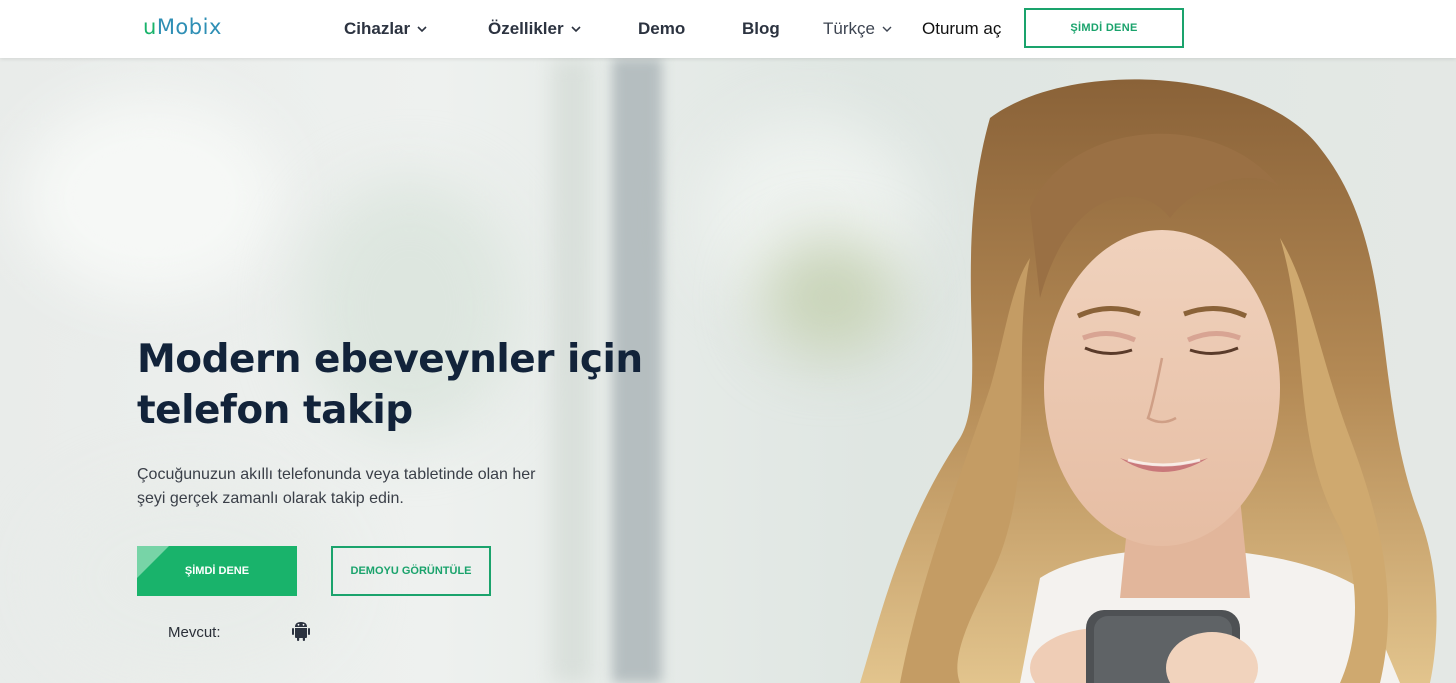 This screenshot has height=683, width=1456. Describe the element at coordinates (390, 359) in the screenshot. I see `hero-title-line-1: Modern ebeveynler için` at that location.